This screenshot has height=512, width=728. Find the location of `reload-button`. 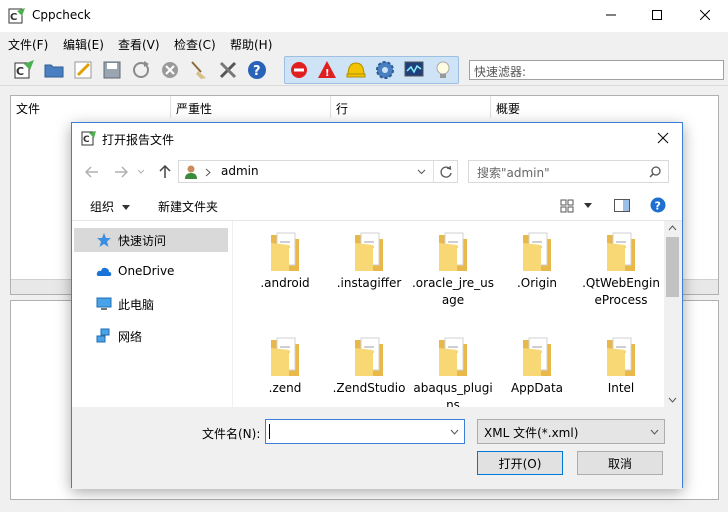

reload-button is located at coordinates (141, 70).